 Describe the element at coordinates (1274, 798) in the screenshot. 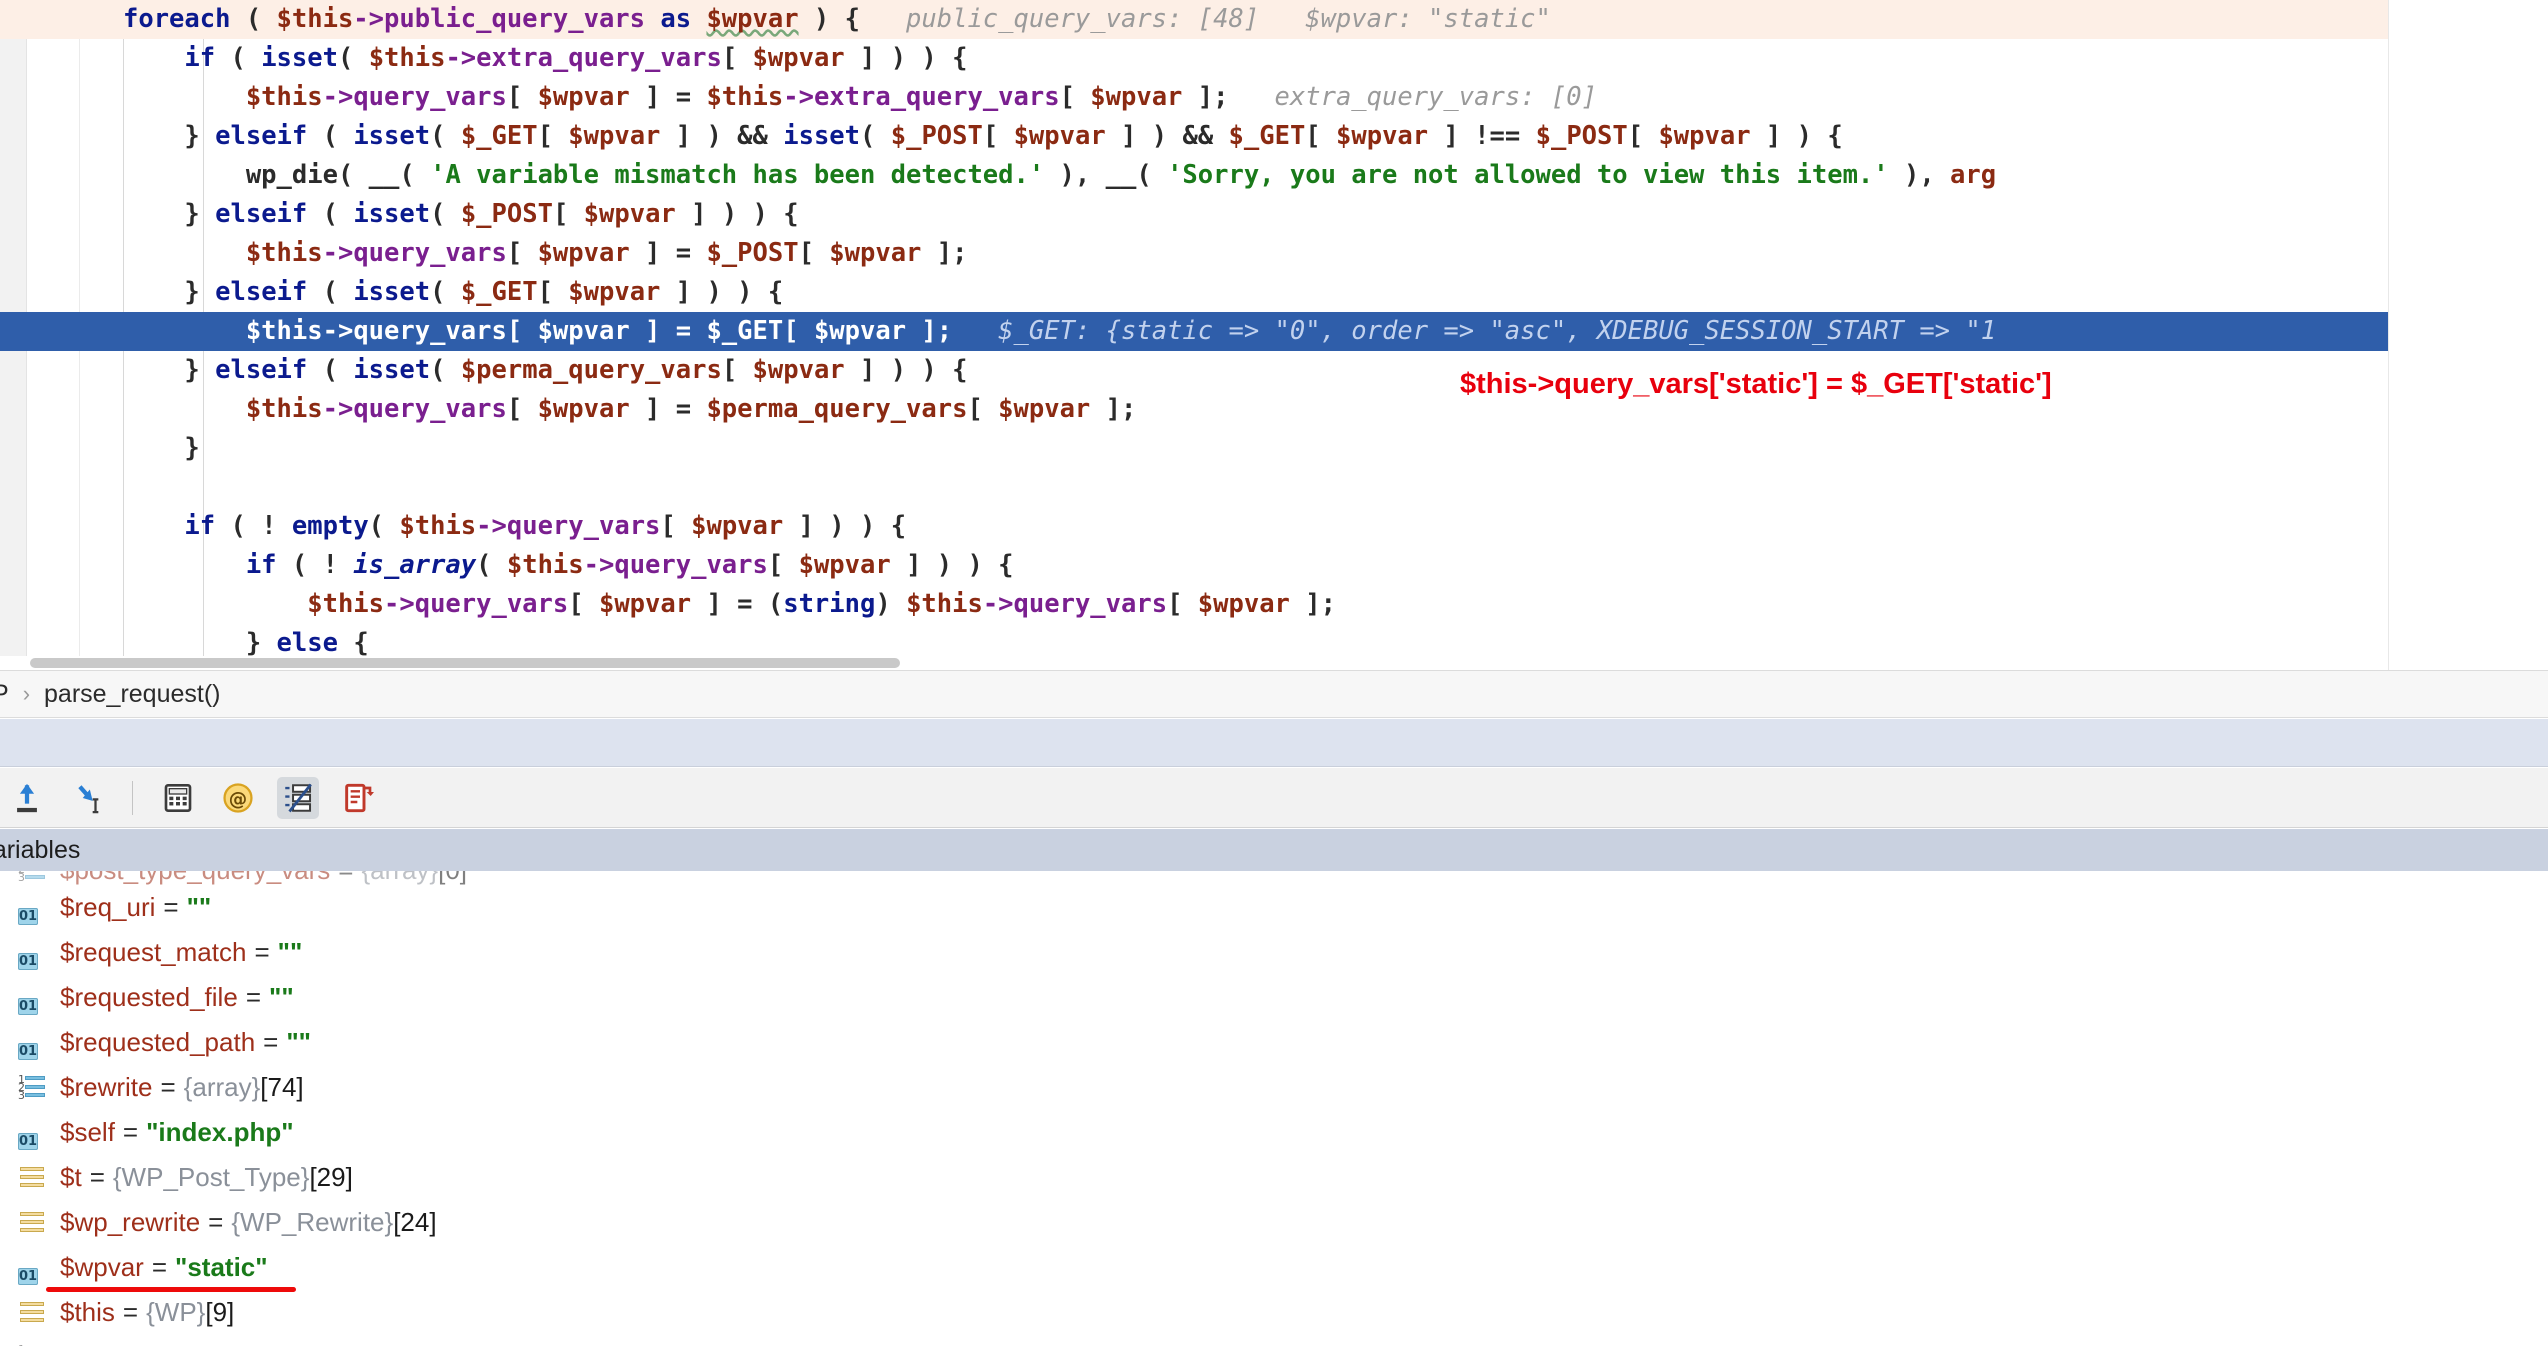

I see `debugger-toolbar: @` at that location.